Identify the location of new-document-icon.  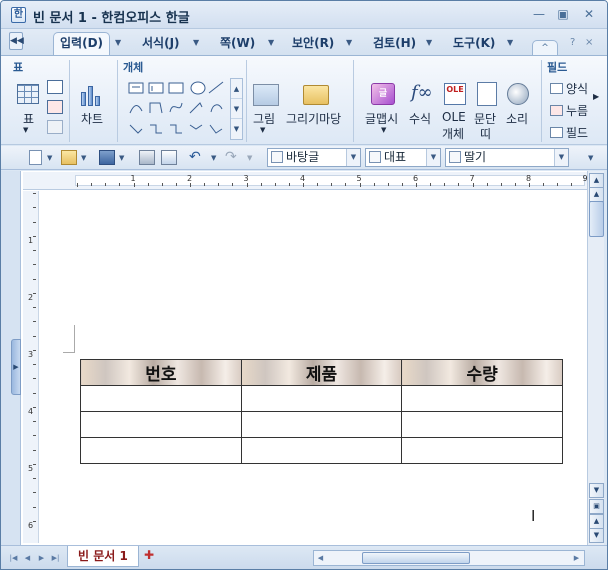
(35, 157).